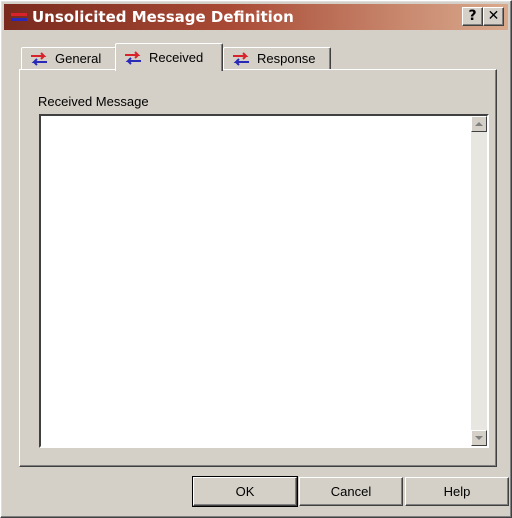 The height and width of the screenshot is (518, 512). I want to click on tab-response: Response, so click(277, 58).